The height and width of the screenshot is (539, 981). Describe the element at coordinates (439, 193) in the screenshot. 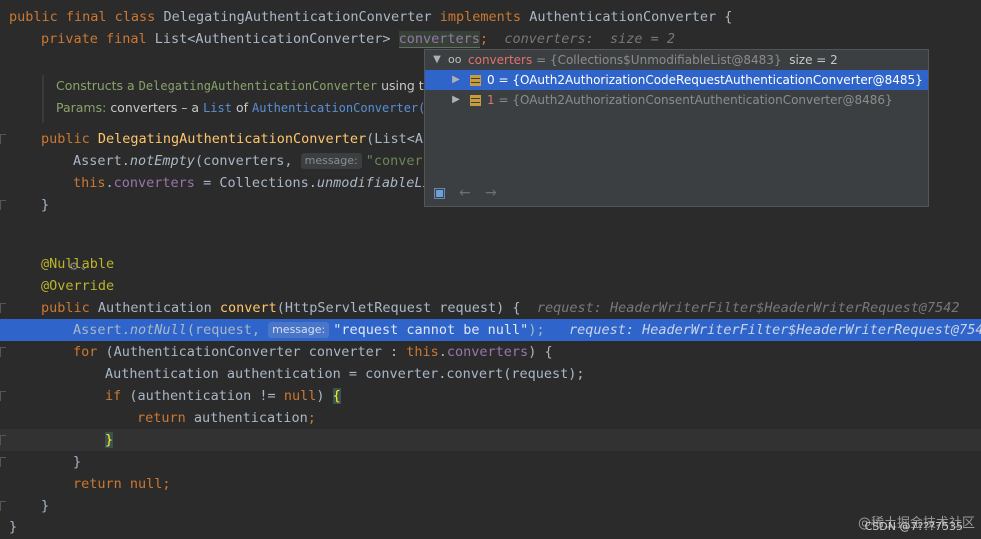

I see `pin-to-watches-icon: ▣` at that location.